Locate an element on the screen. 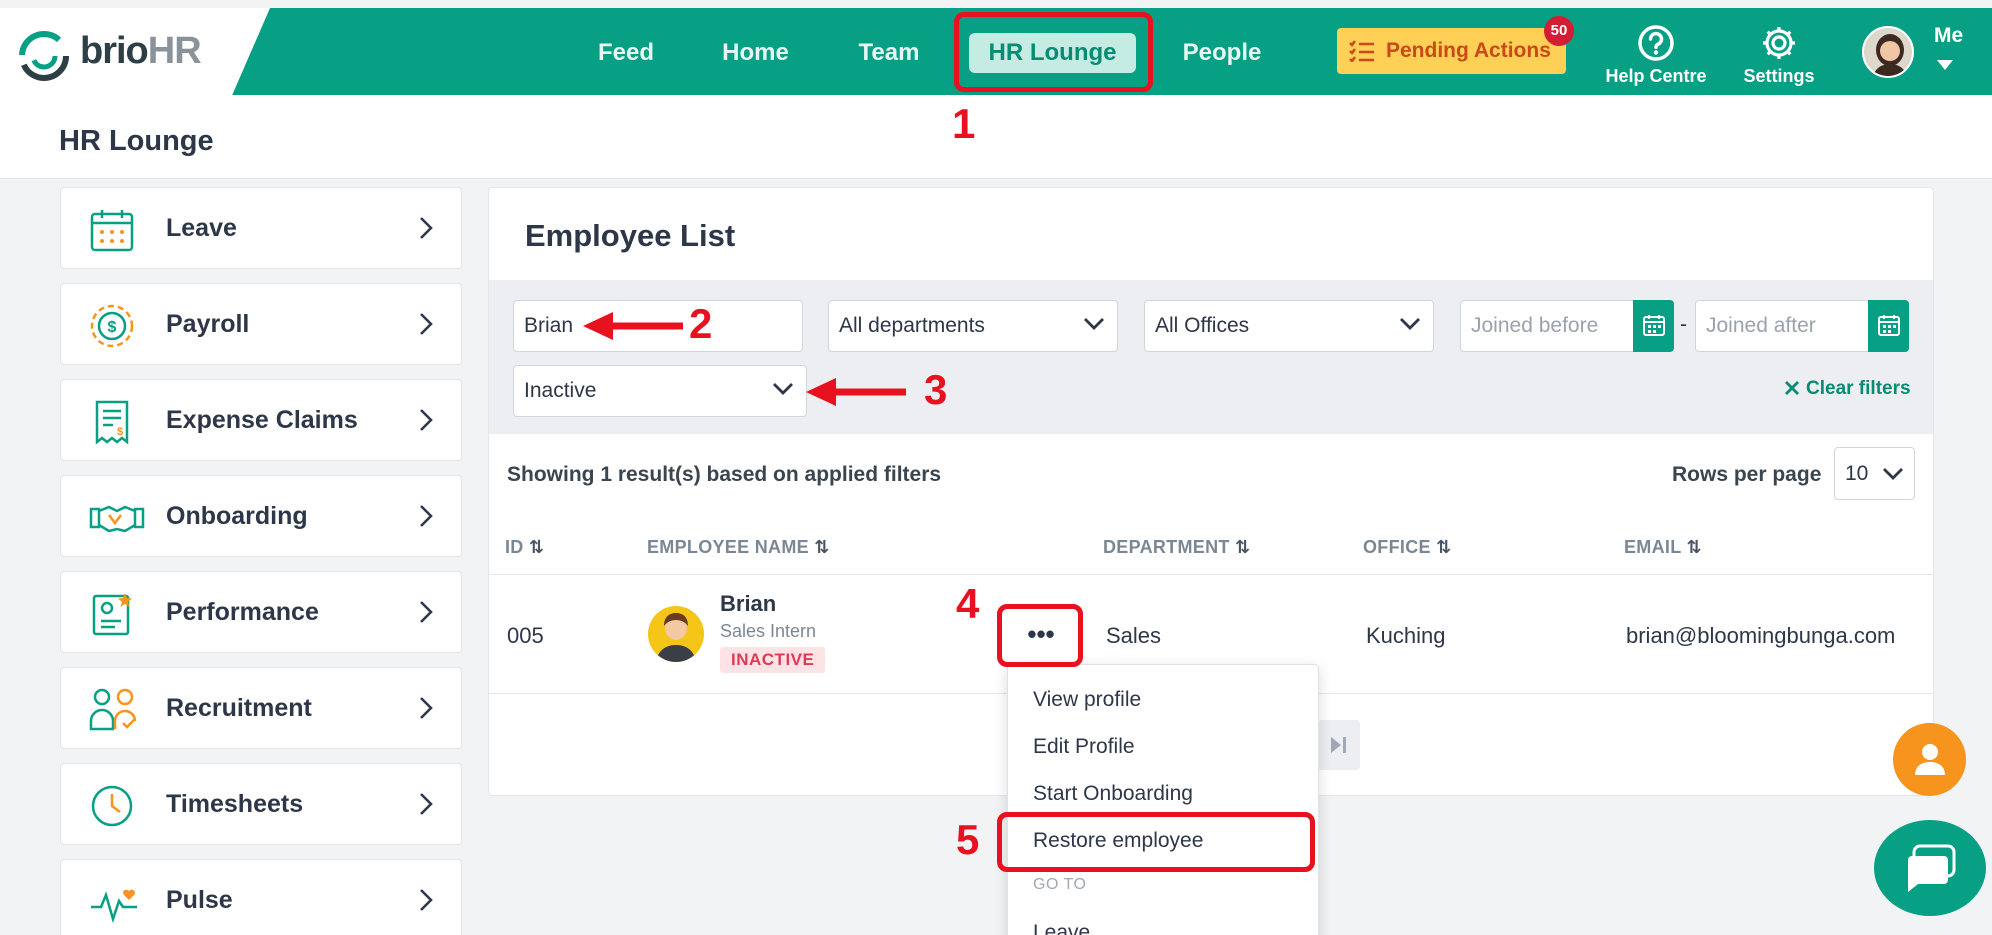 This screenshot has width=1992, height=935. column-header-department: DEPARTMENT ⇅ is located at coordinates (1176, 547).